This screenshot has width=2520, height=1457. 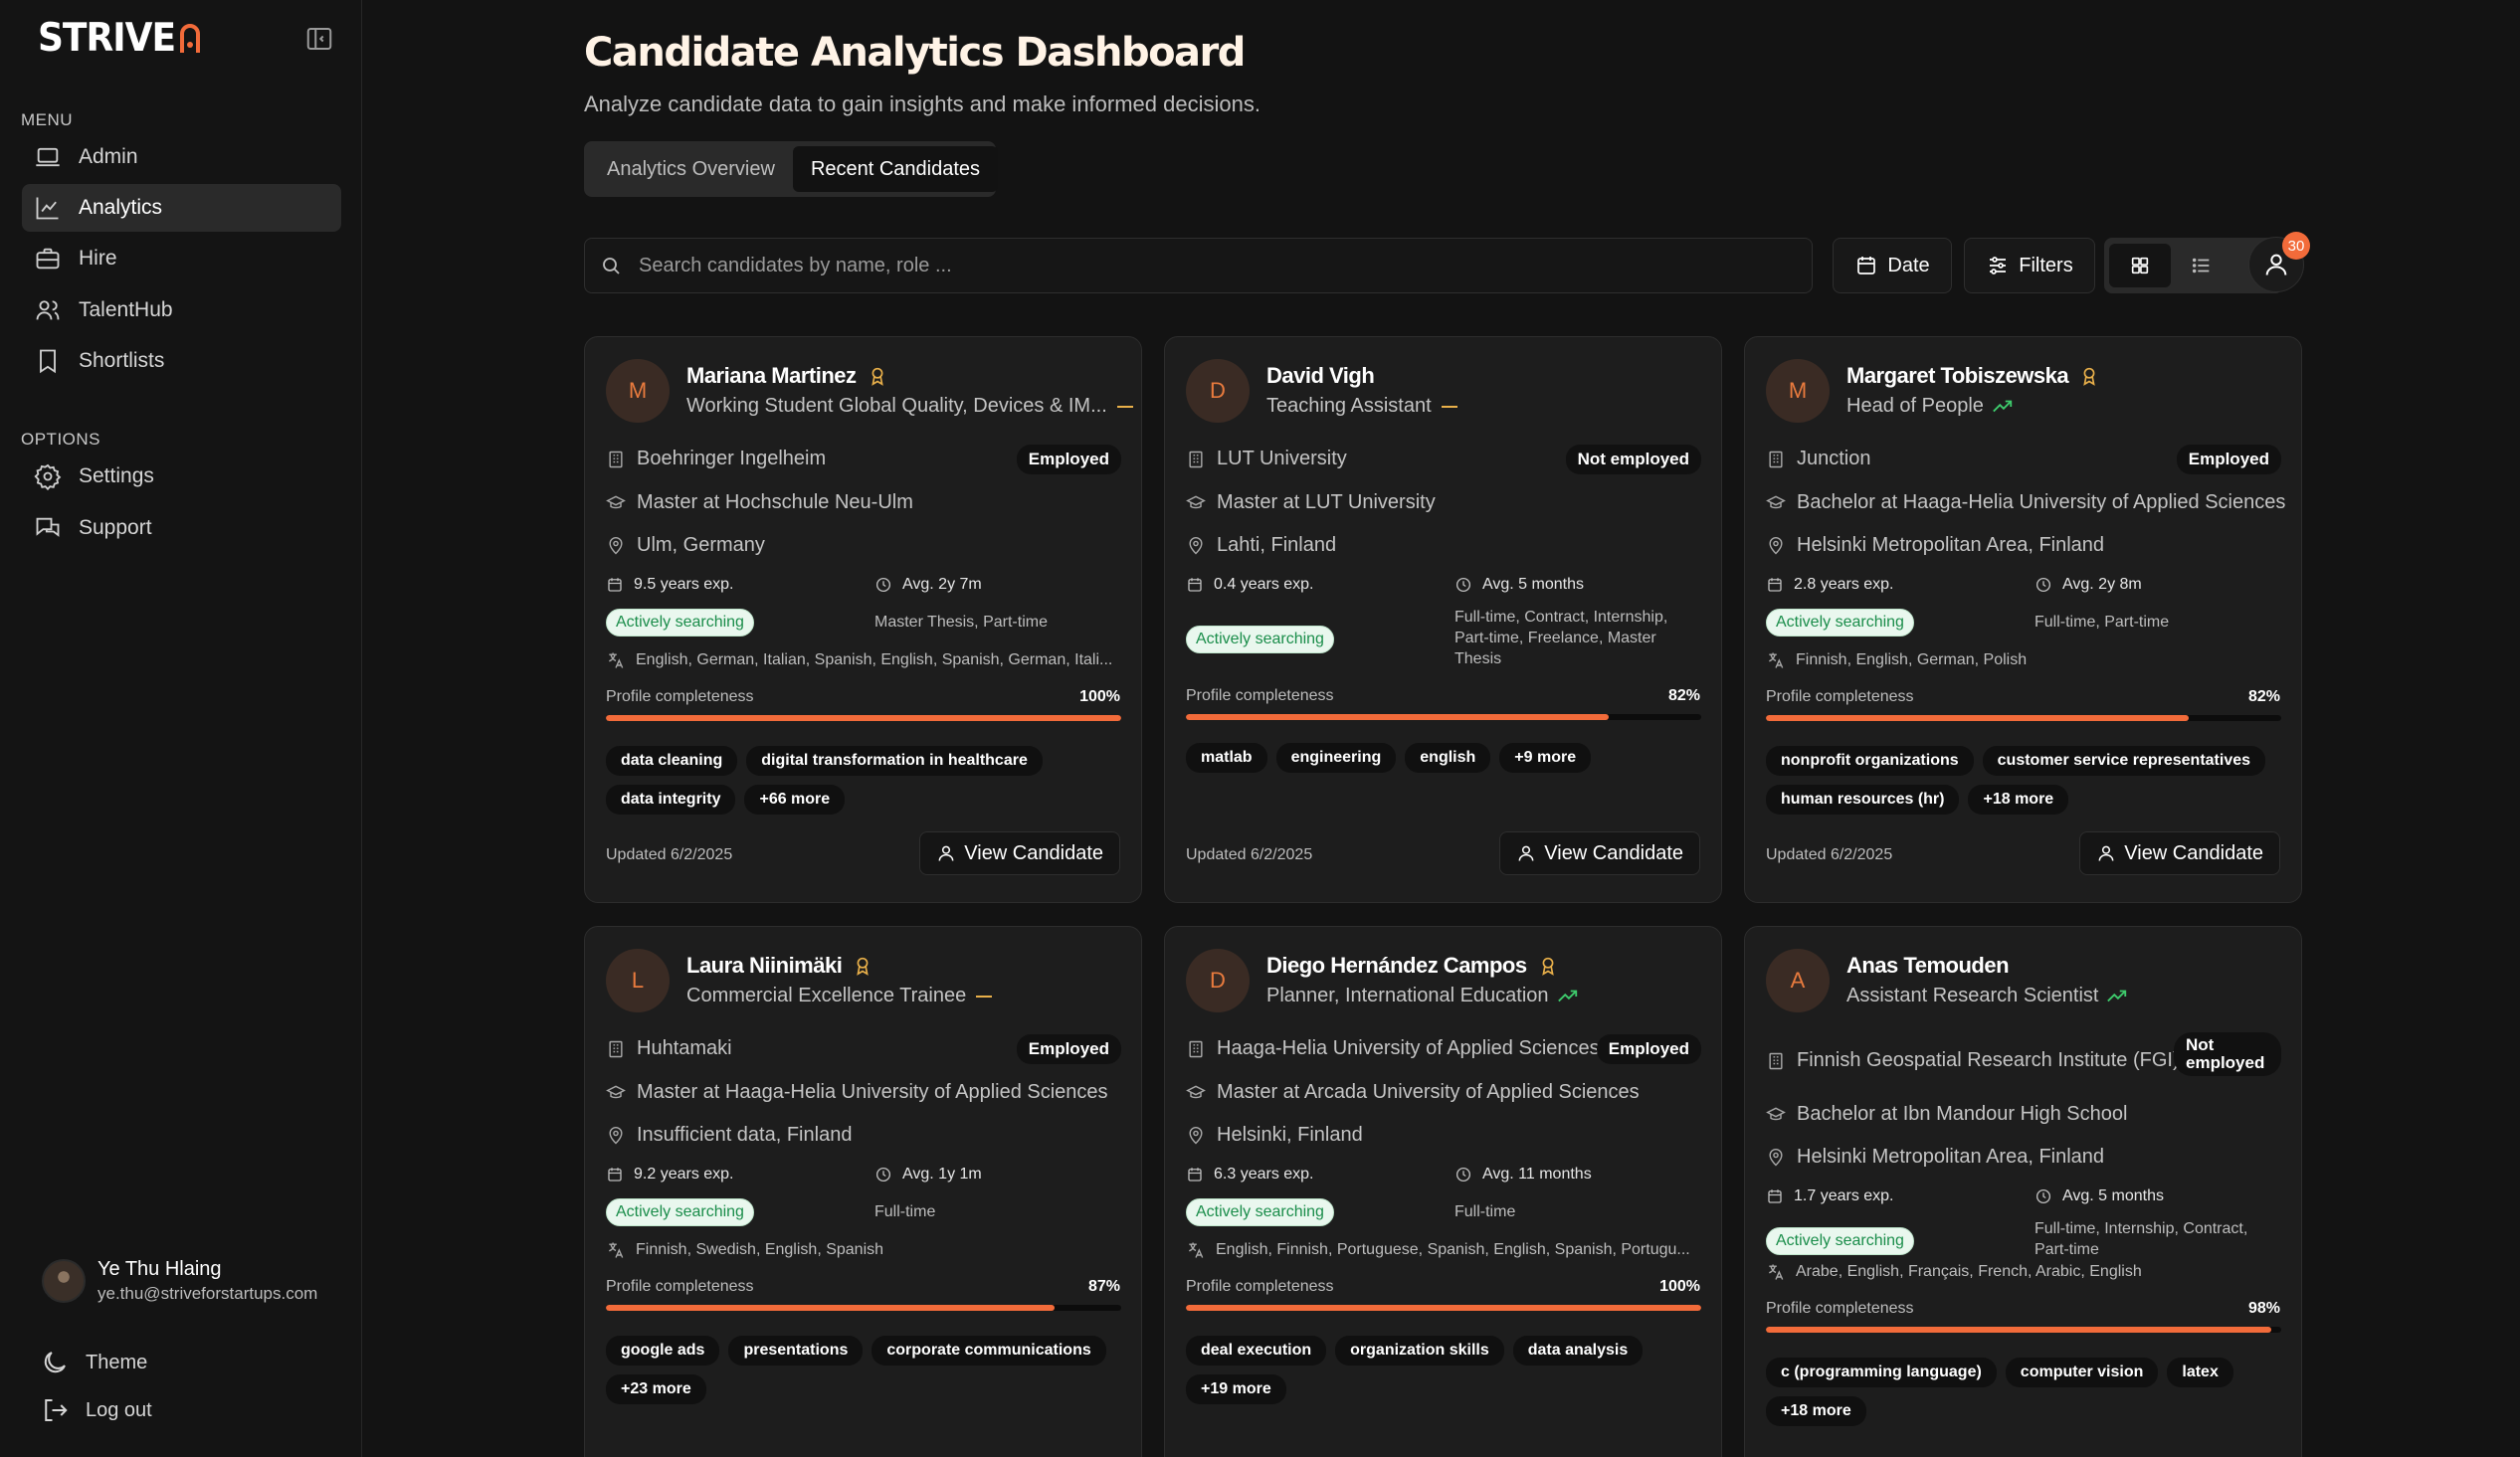 I want to click on candidate-role: Planner, International Education, so click(x=1407, y=995).